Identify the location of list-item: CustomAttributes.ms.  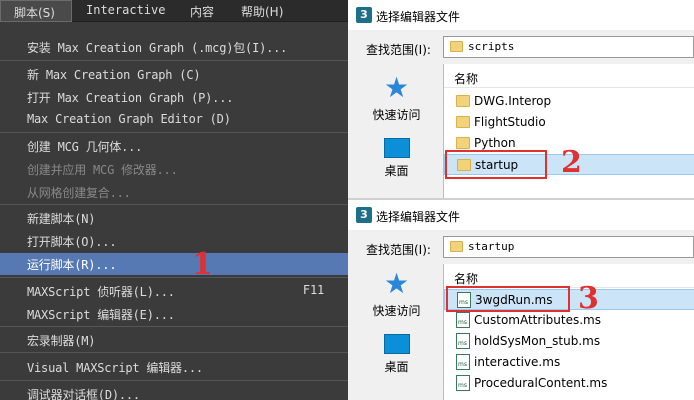
(569, 320).